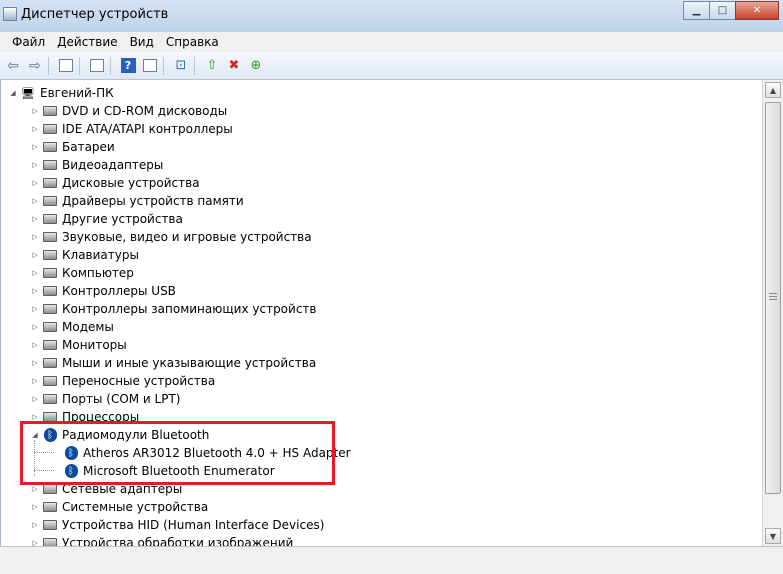 The width and height of the screenshot is (783, 574). Describe the element at coordinates (187, 237) in the screenshot. I see `tree-category-label: Звуковые, видео и игровые устройства` at that location.